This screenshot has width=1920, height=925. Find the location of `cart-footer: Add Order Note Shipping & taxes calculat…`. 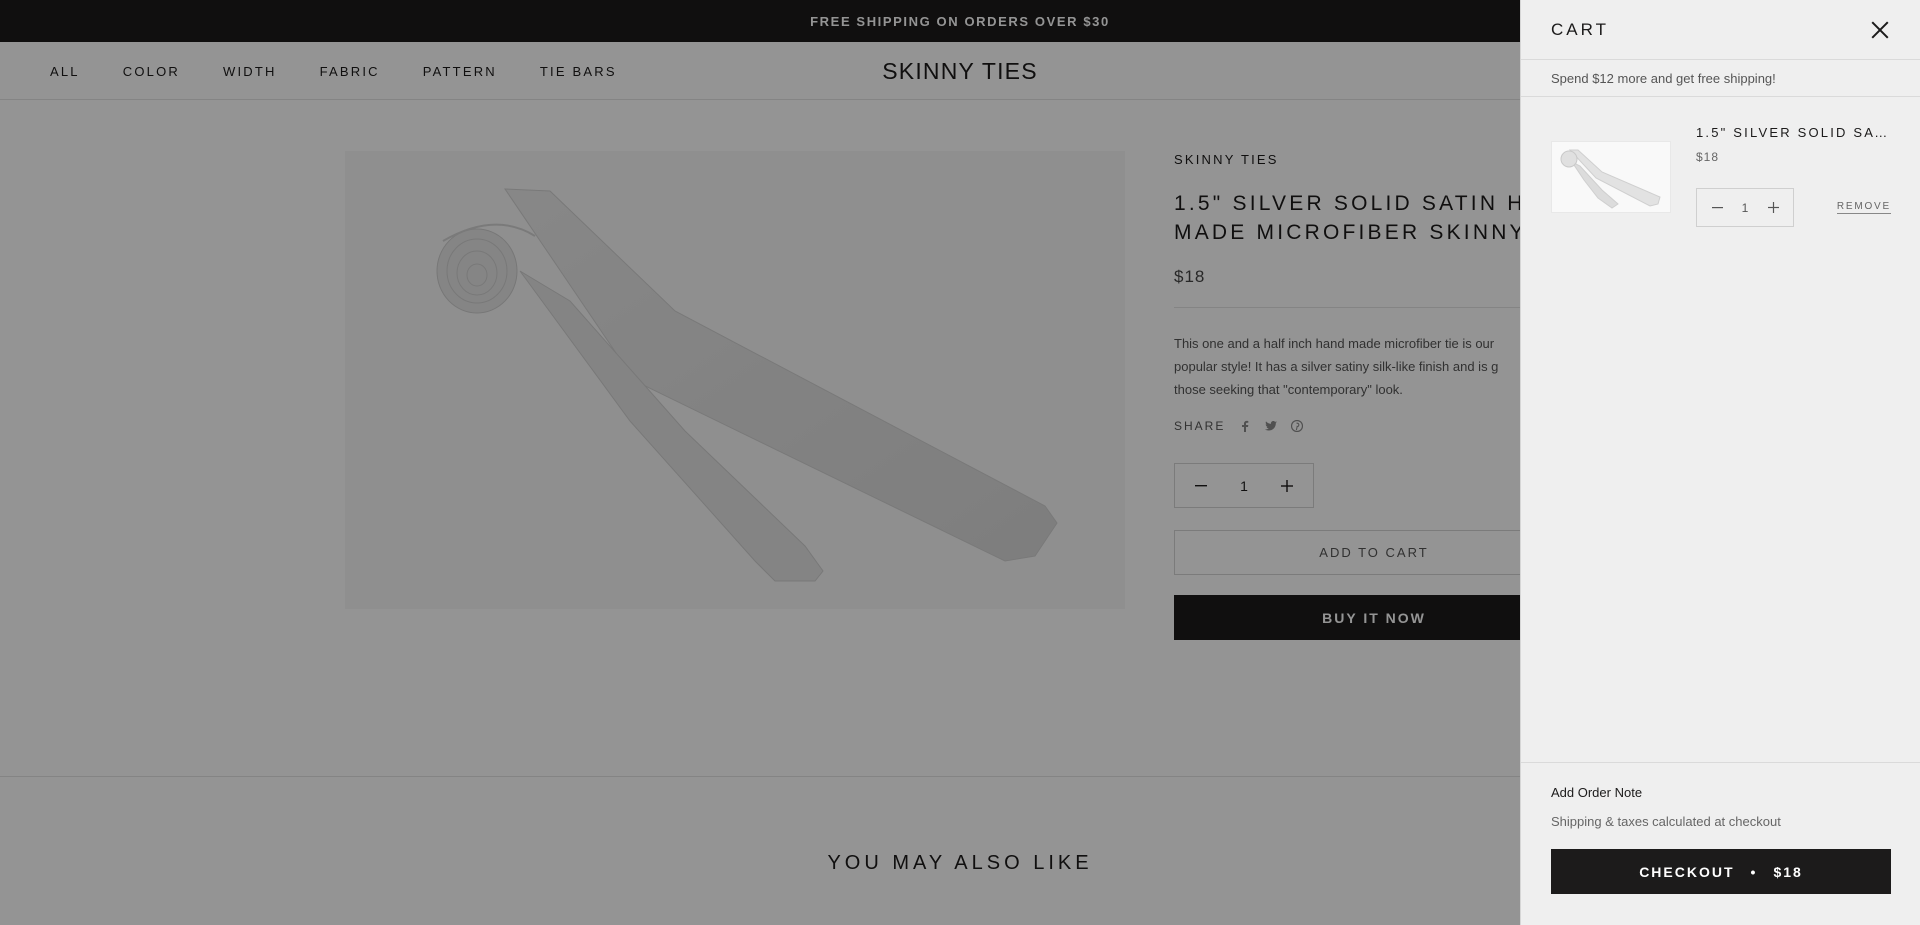

cart-footer: Add Order Note Shipping & taxes calculat… is located at coordinates (1720, 843).